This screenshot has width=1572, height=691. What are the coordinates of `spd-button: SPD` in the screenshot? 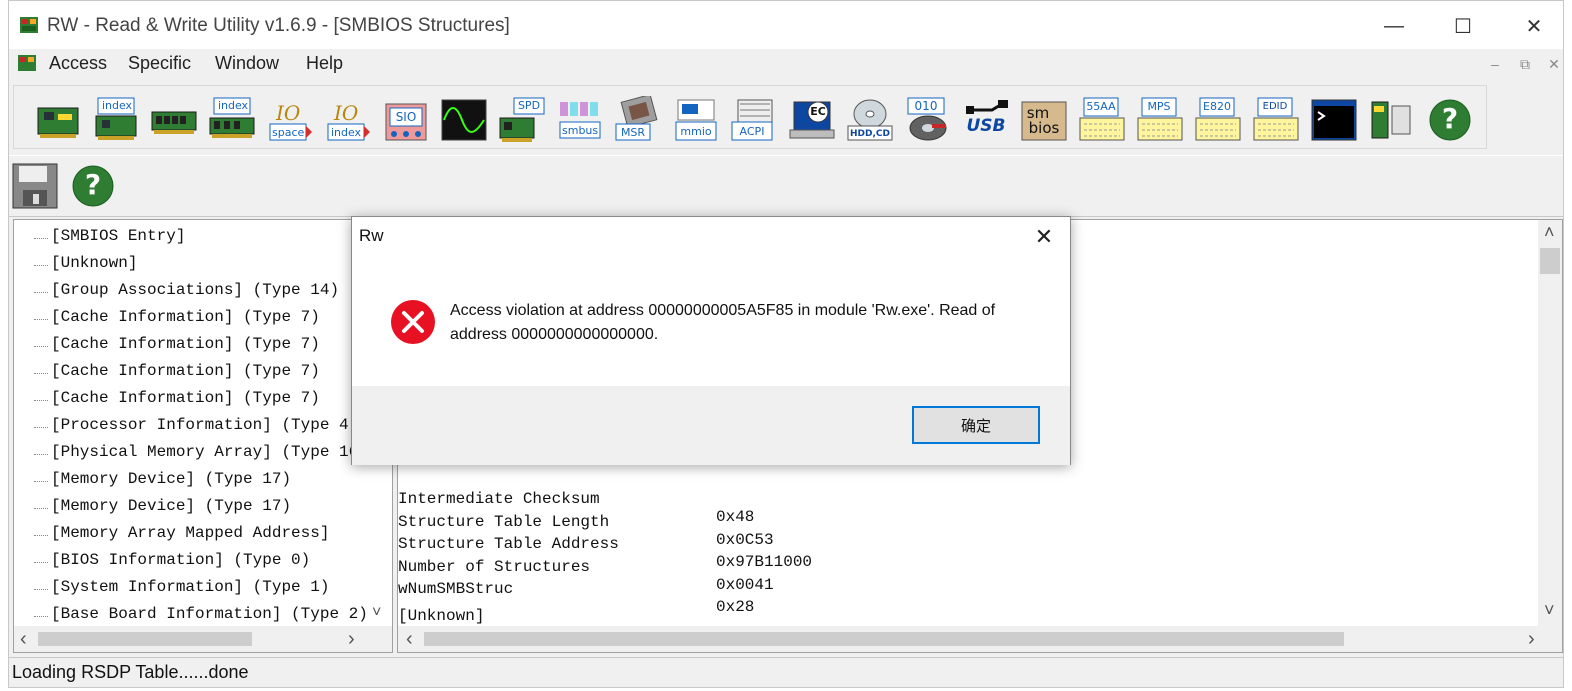 It's located at (522, 120).